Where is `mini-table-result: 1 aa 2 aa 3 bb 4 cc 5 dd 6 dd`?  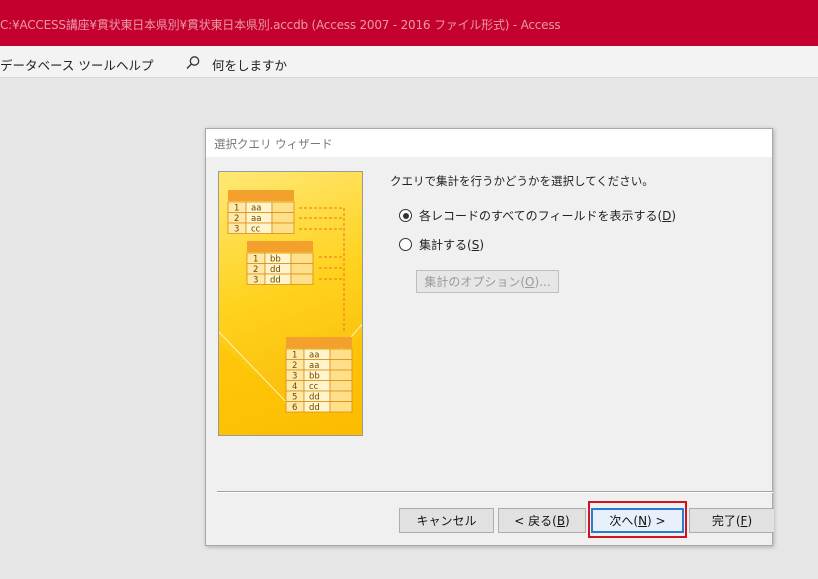 mini-table-result: 1 aa 2 aa 3 bb 4 cc 5 dd 6 dd is located at coordinates (319, 375).